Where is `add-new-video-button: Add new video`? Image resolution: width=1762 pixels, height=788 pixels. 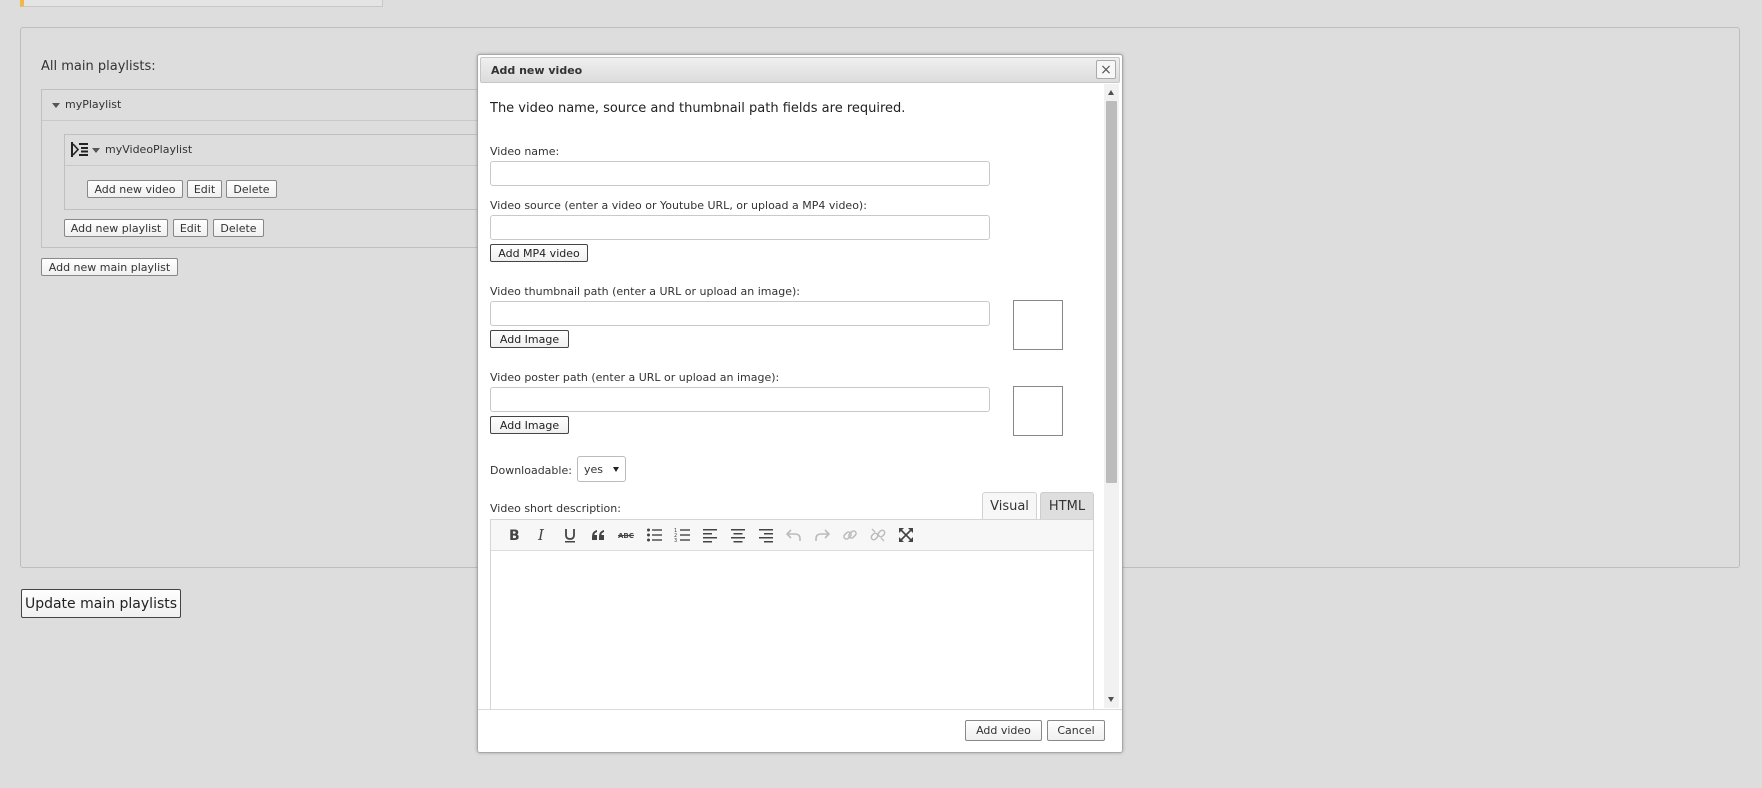
add-new-video-button: Add new video is located at coordinates (135, 189).